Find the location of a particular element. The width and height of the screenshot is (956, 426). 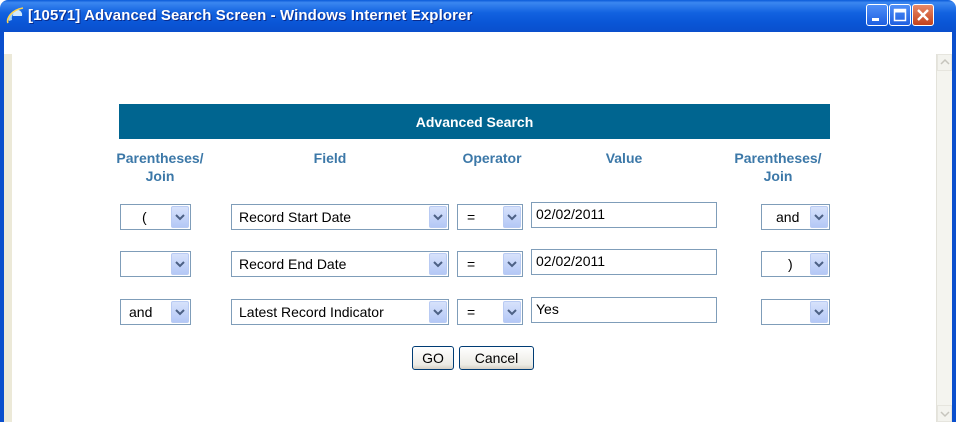

row3-field-select: Latest Record Indicator is located at coordinates (340, 312).